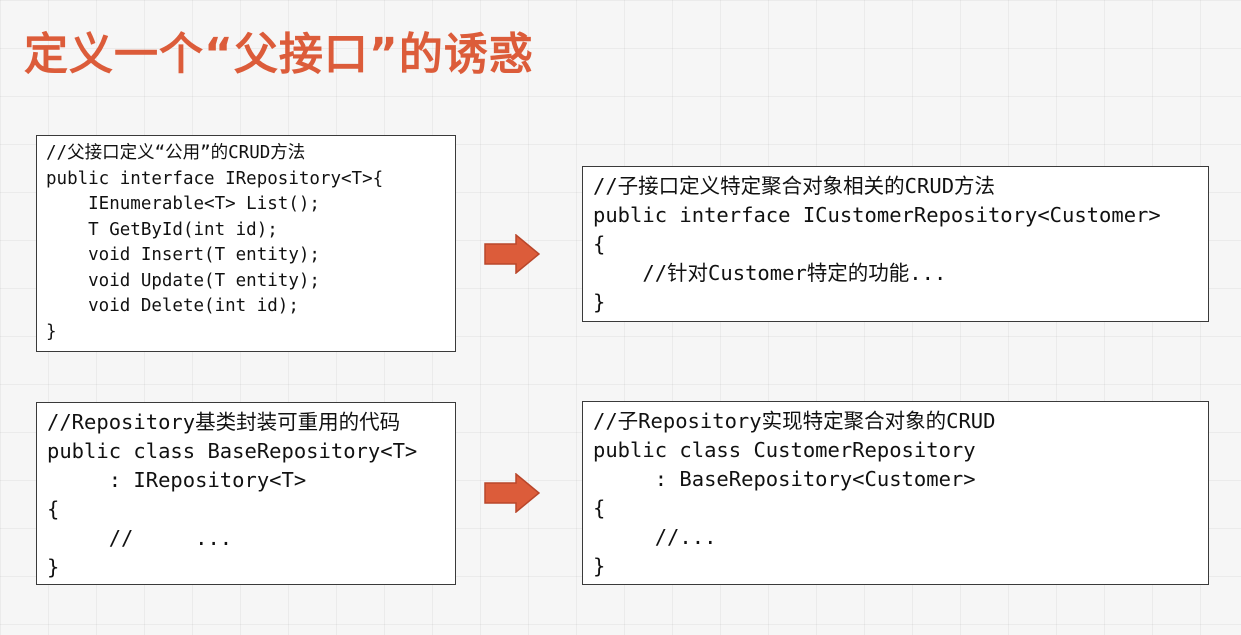 This screenshot has width=1241, height=635. Describe the element at coordinates (177, 480) in the screenshot. I see `code-line: : IRepository<T>` at that location.